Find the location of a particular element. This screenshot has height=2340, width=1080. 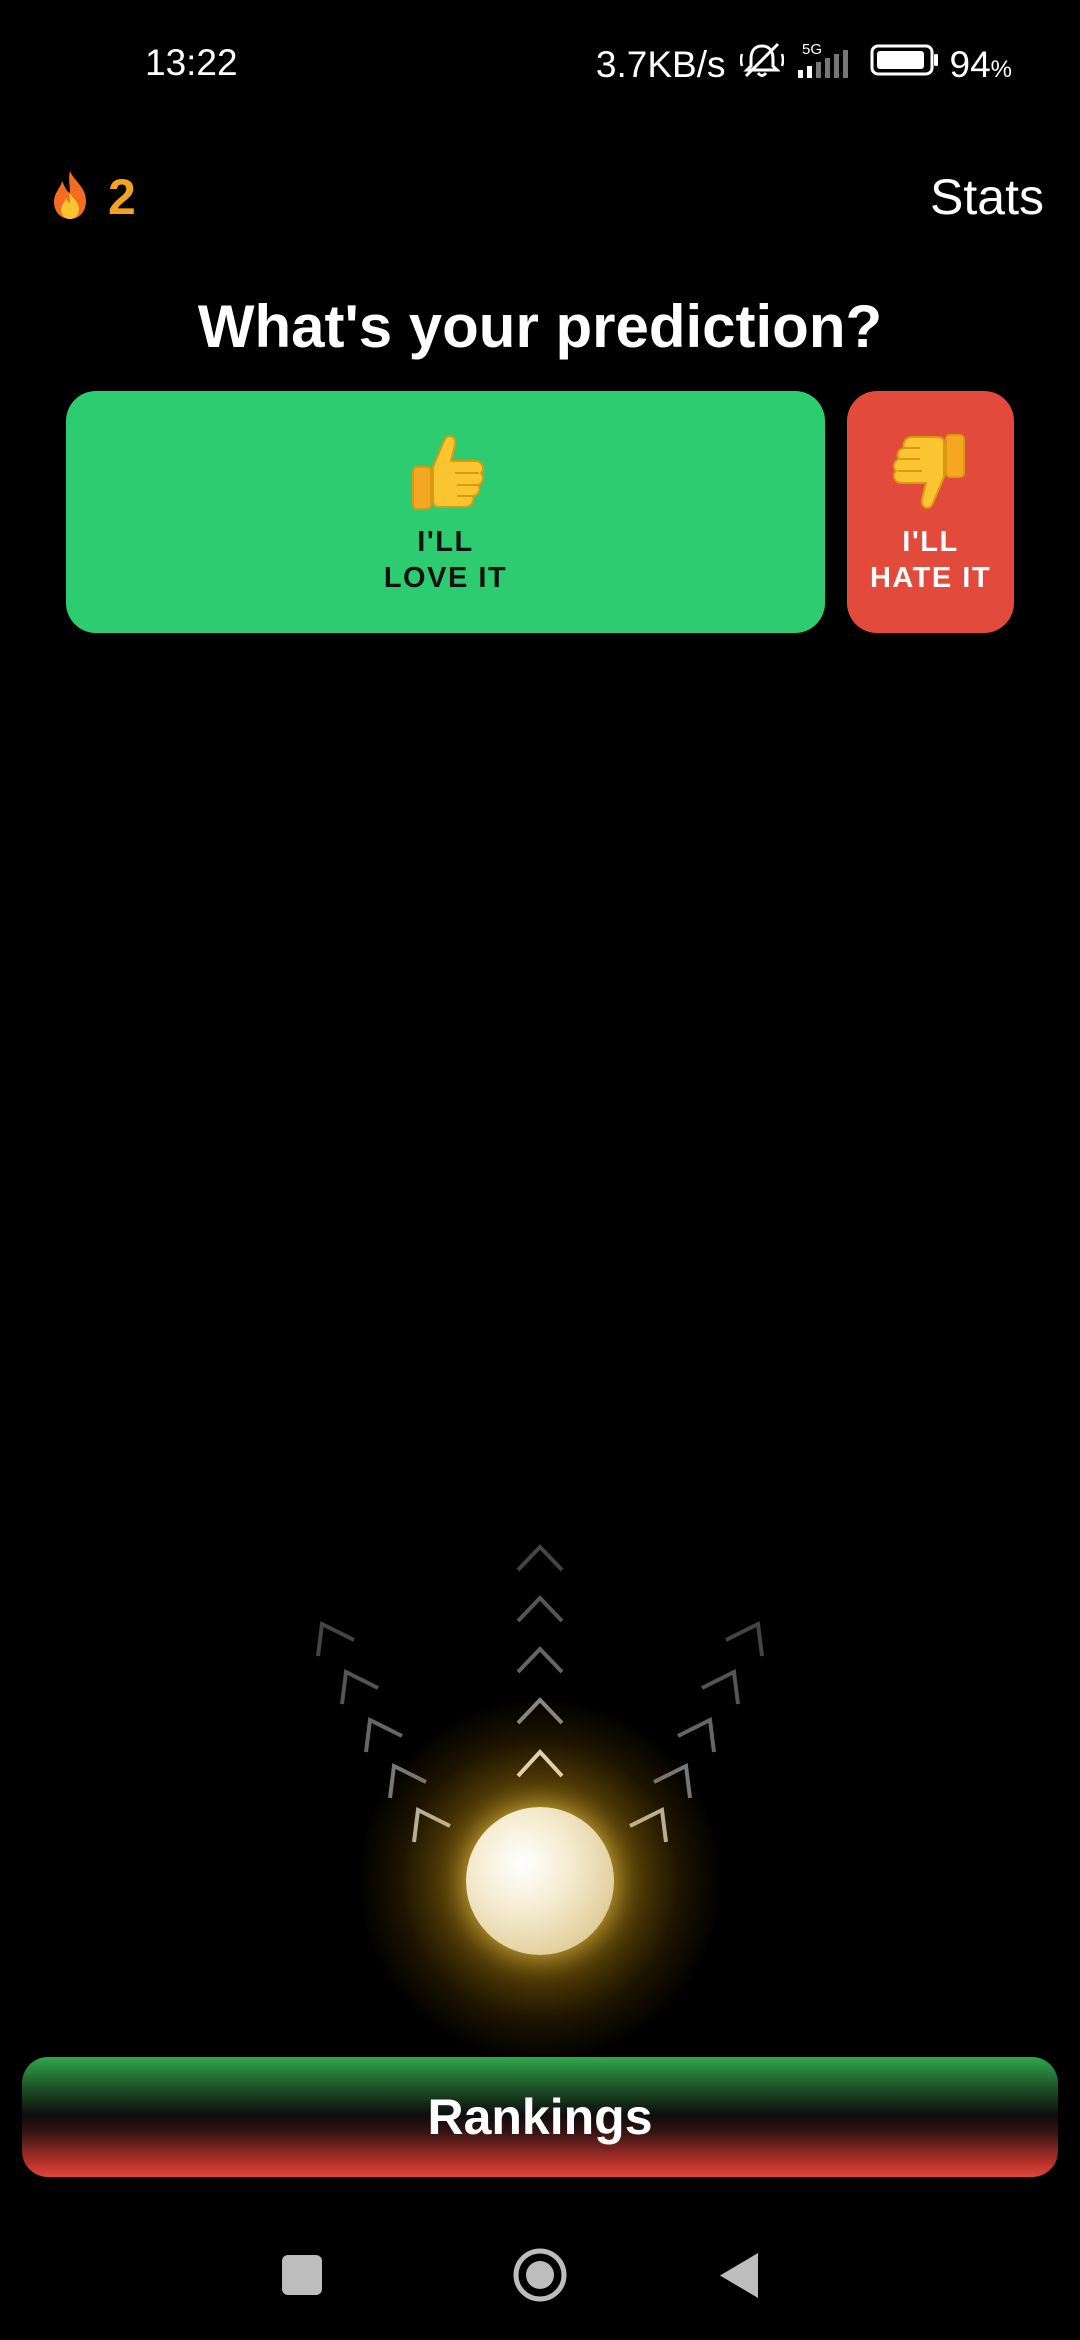

status-indicators: 3.7KB/s 5G 94% is located at coordinates (804, 64).